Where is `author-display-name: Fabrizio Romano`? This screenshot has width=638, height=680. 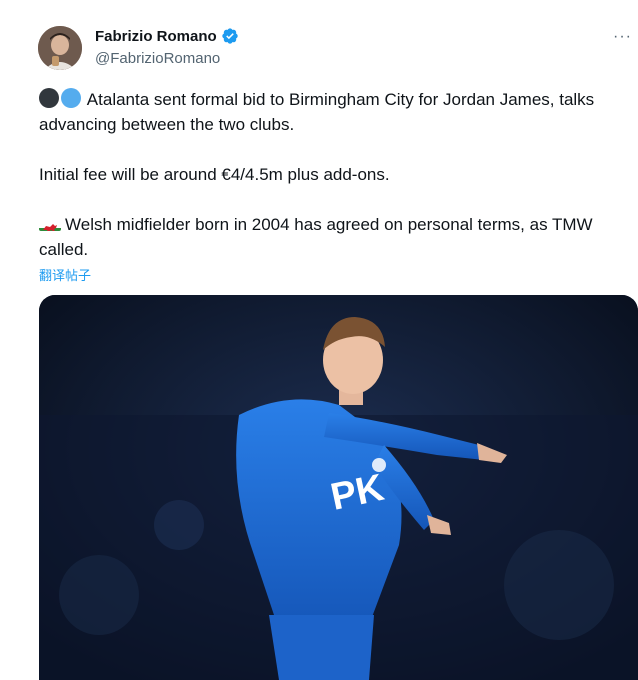 author-display-name: Fabrizio Romano is located at coordinates (156, 36).